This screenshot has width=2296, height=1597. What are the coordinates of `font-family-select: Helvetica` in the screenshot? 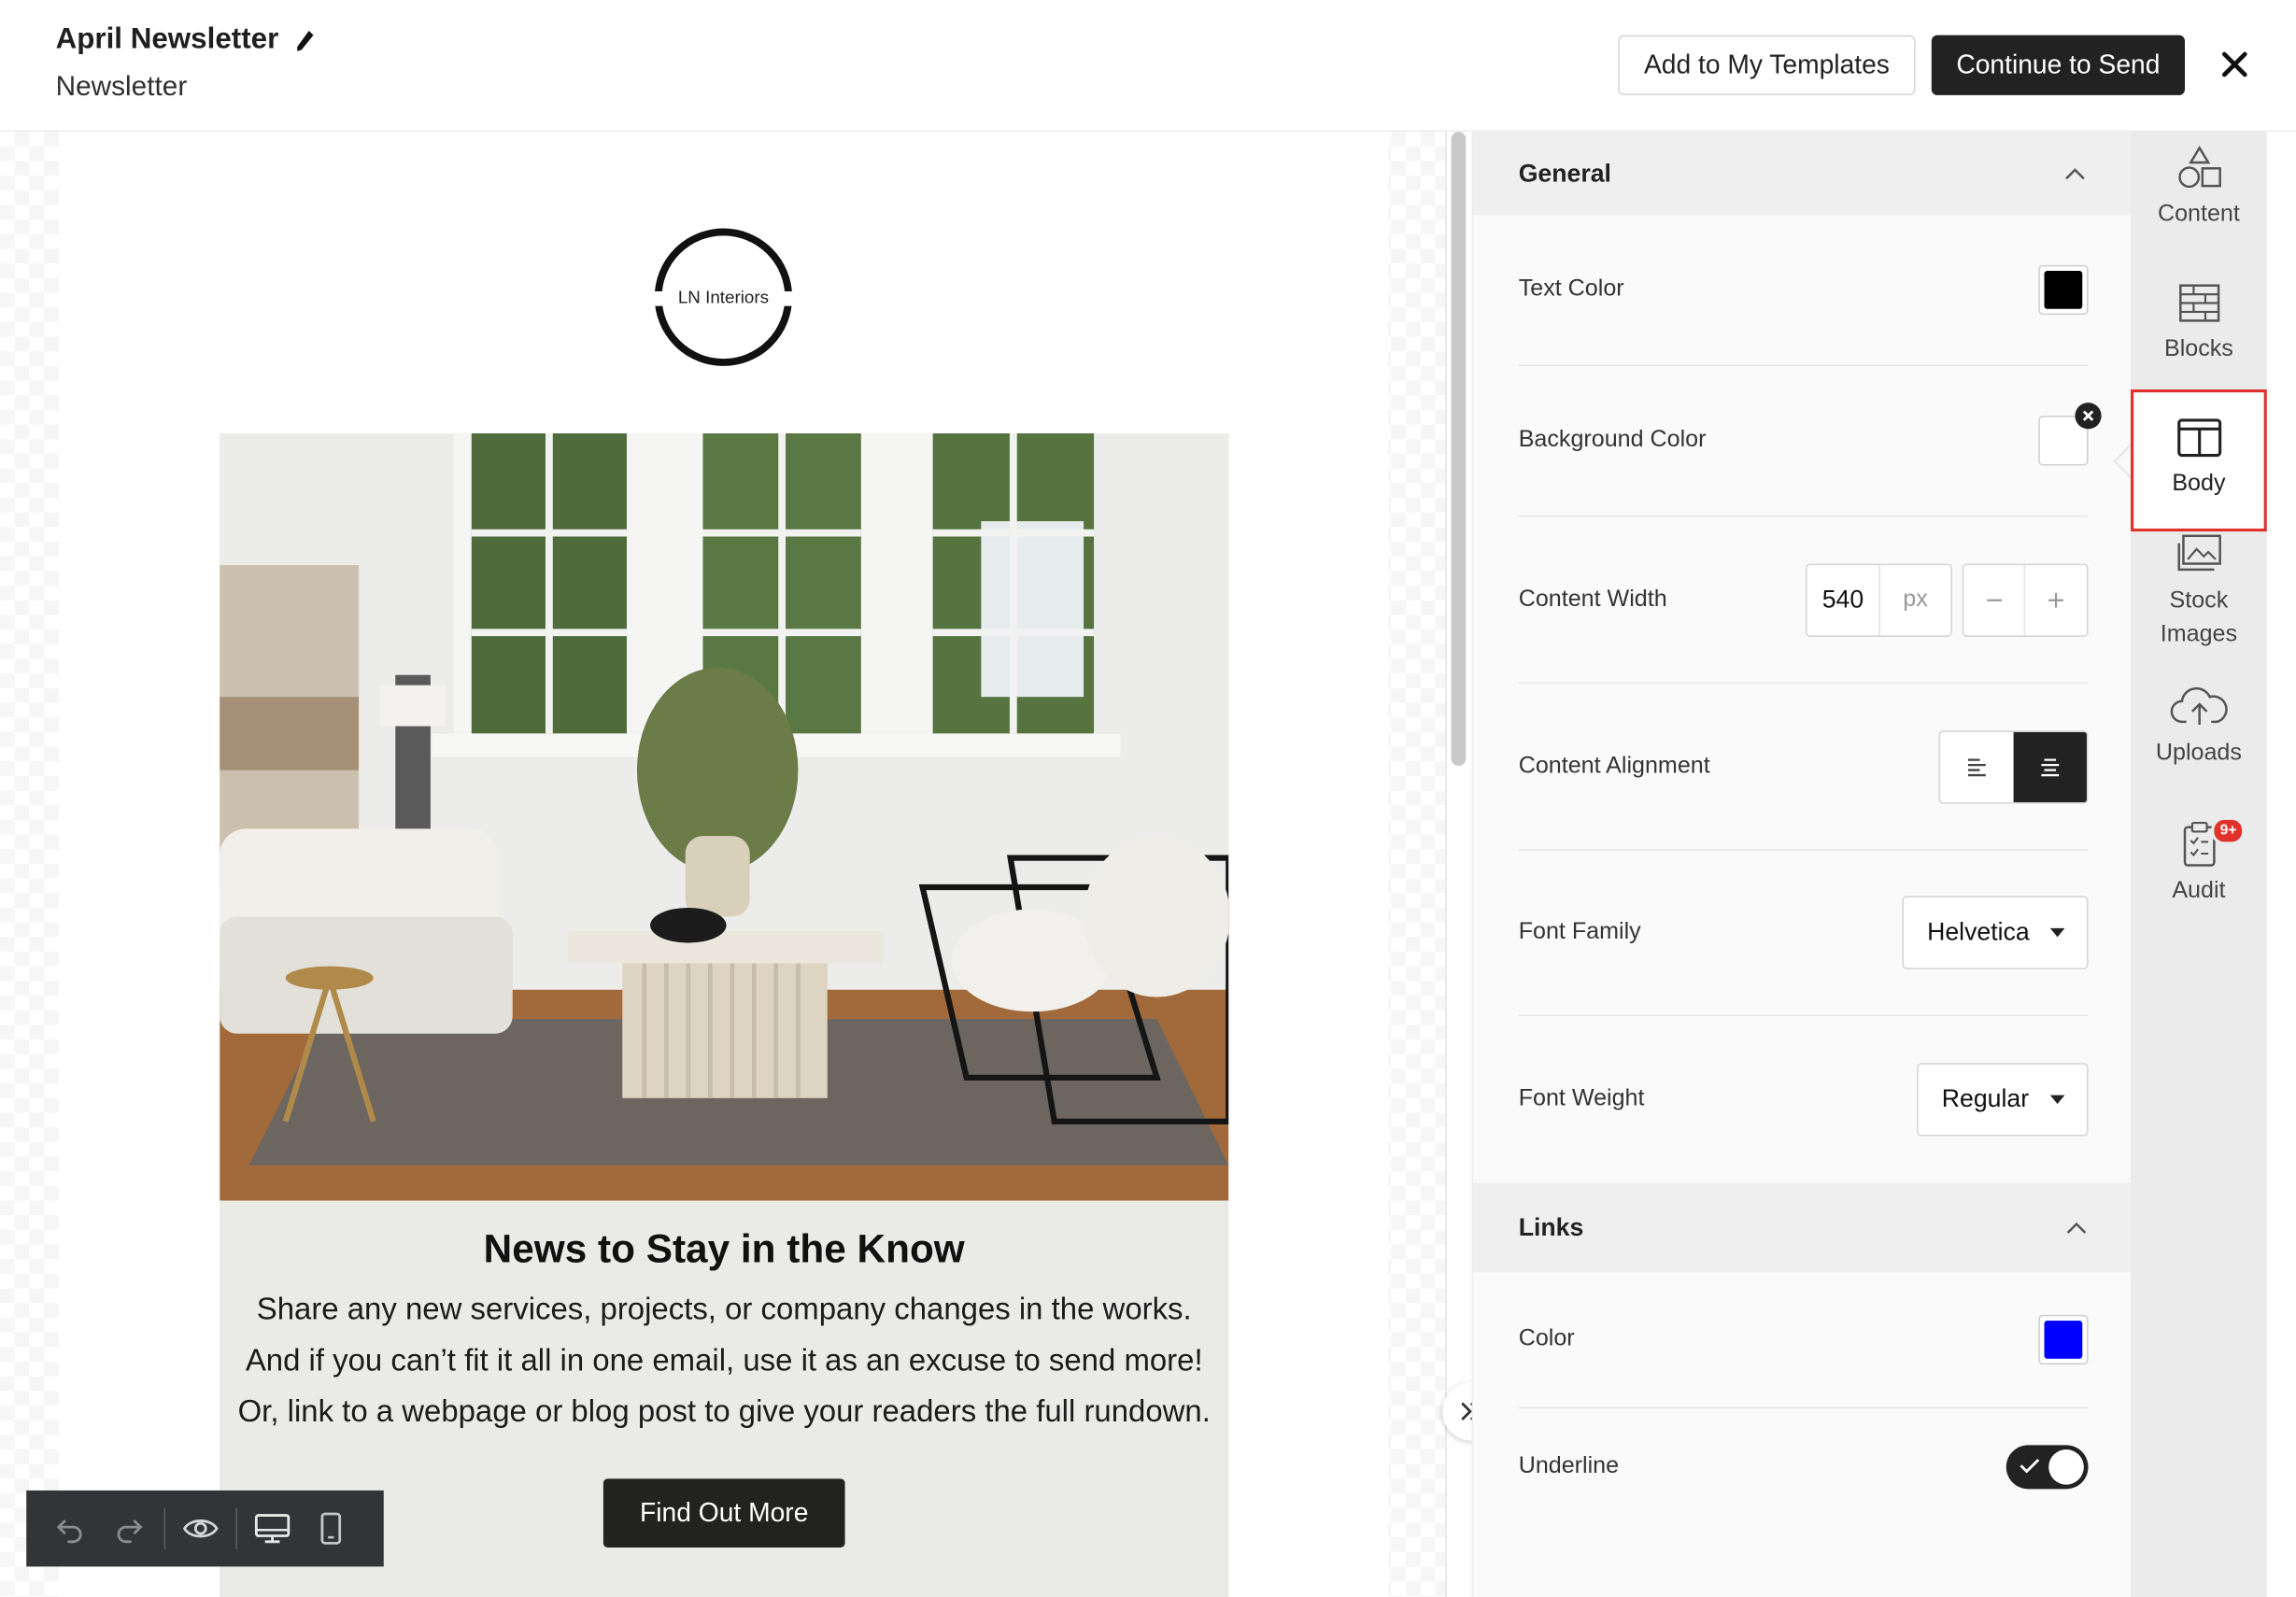 It's located at (1995, 932).